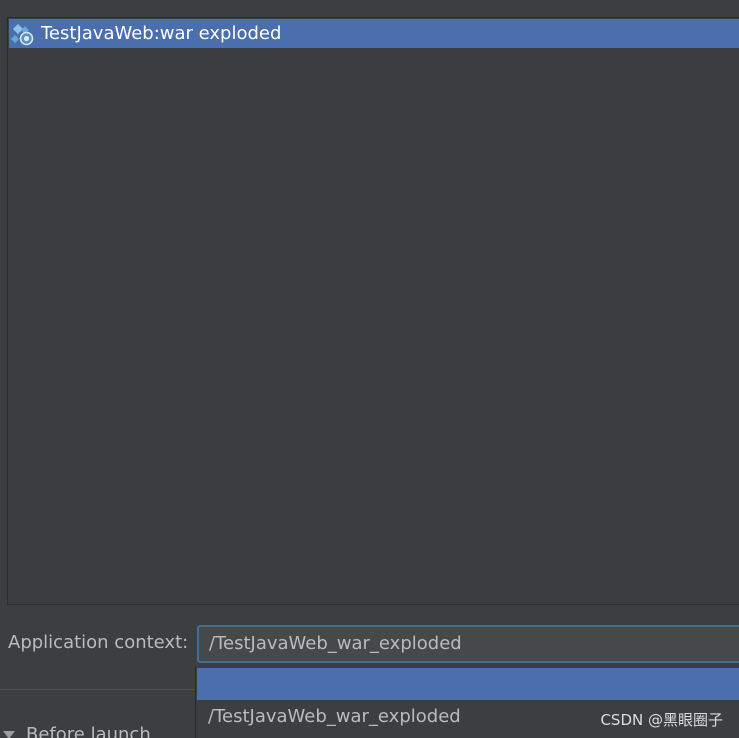 This screenshot has height=738, width=739. Describe the element at coordinates (335, 643) in the screenshot. I see `application-context-value: /TestJavaWeb_war_exploded` at that location.